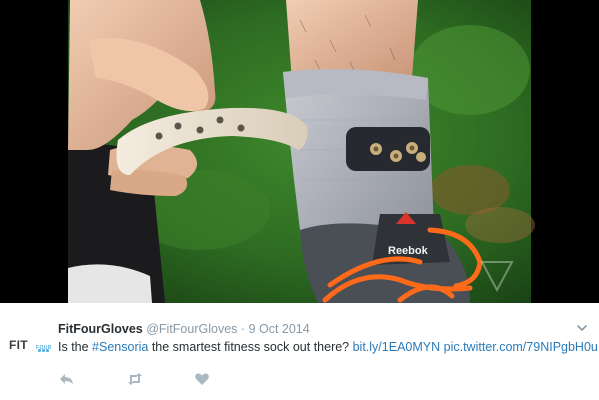 The height and width of the screenshot is (400, 599). What do you see at coordinates (279, 329) in the screenshot?
I see `tweet-date: 9 Oct 2014` at bounding box center [279, 329].